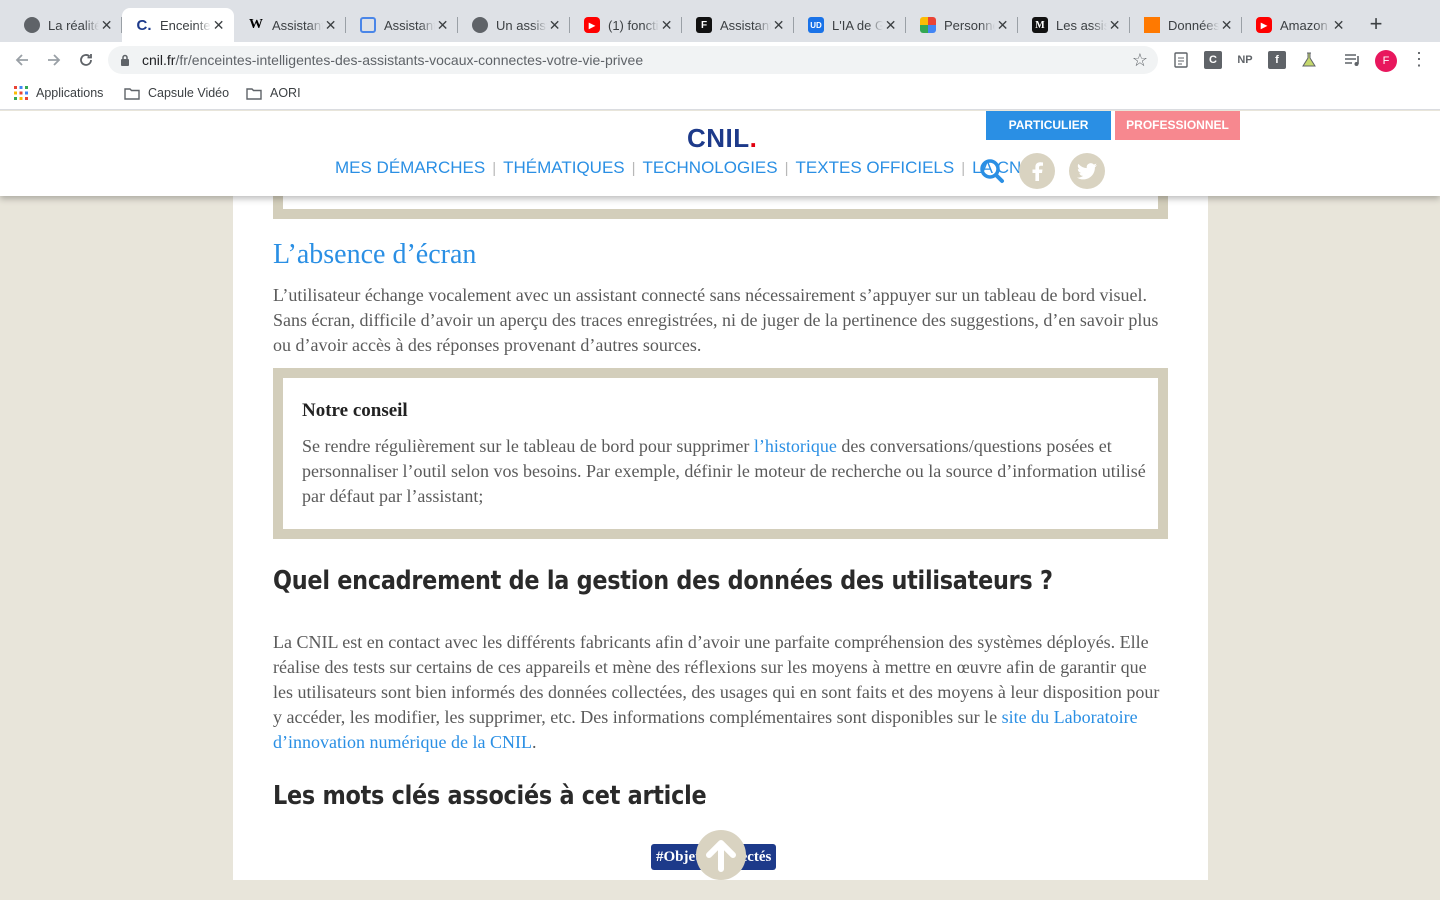 The width and height of the screenshot is (1440, 900). What do you see at coordinates (490, 796) in the screenshot?
I see `heading-mots-cles: Les mots clés associés à cet article` at bounding box center [490, 796].